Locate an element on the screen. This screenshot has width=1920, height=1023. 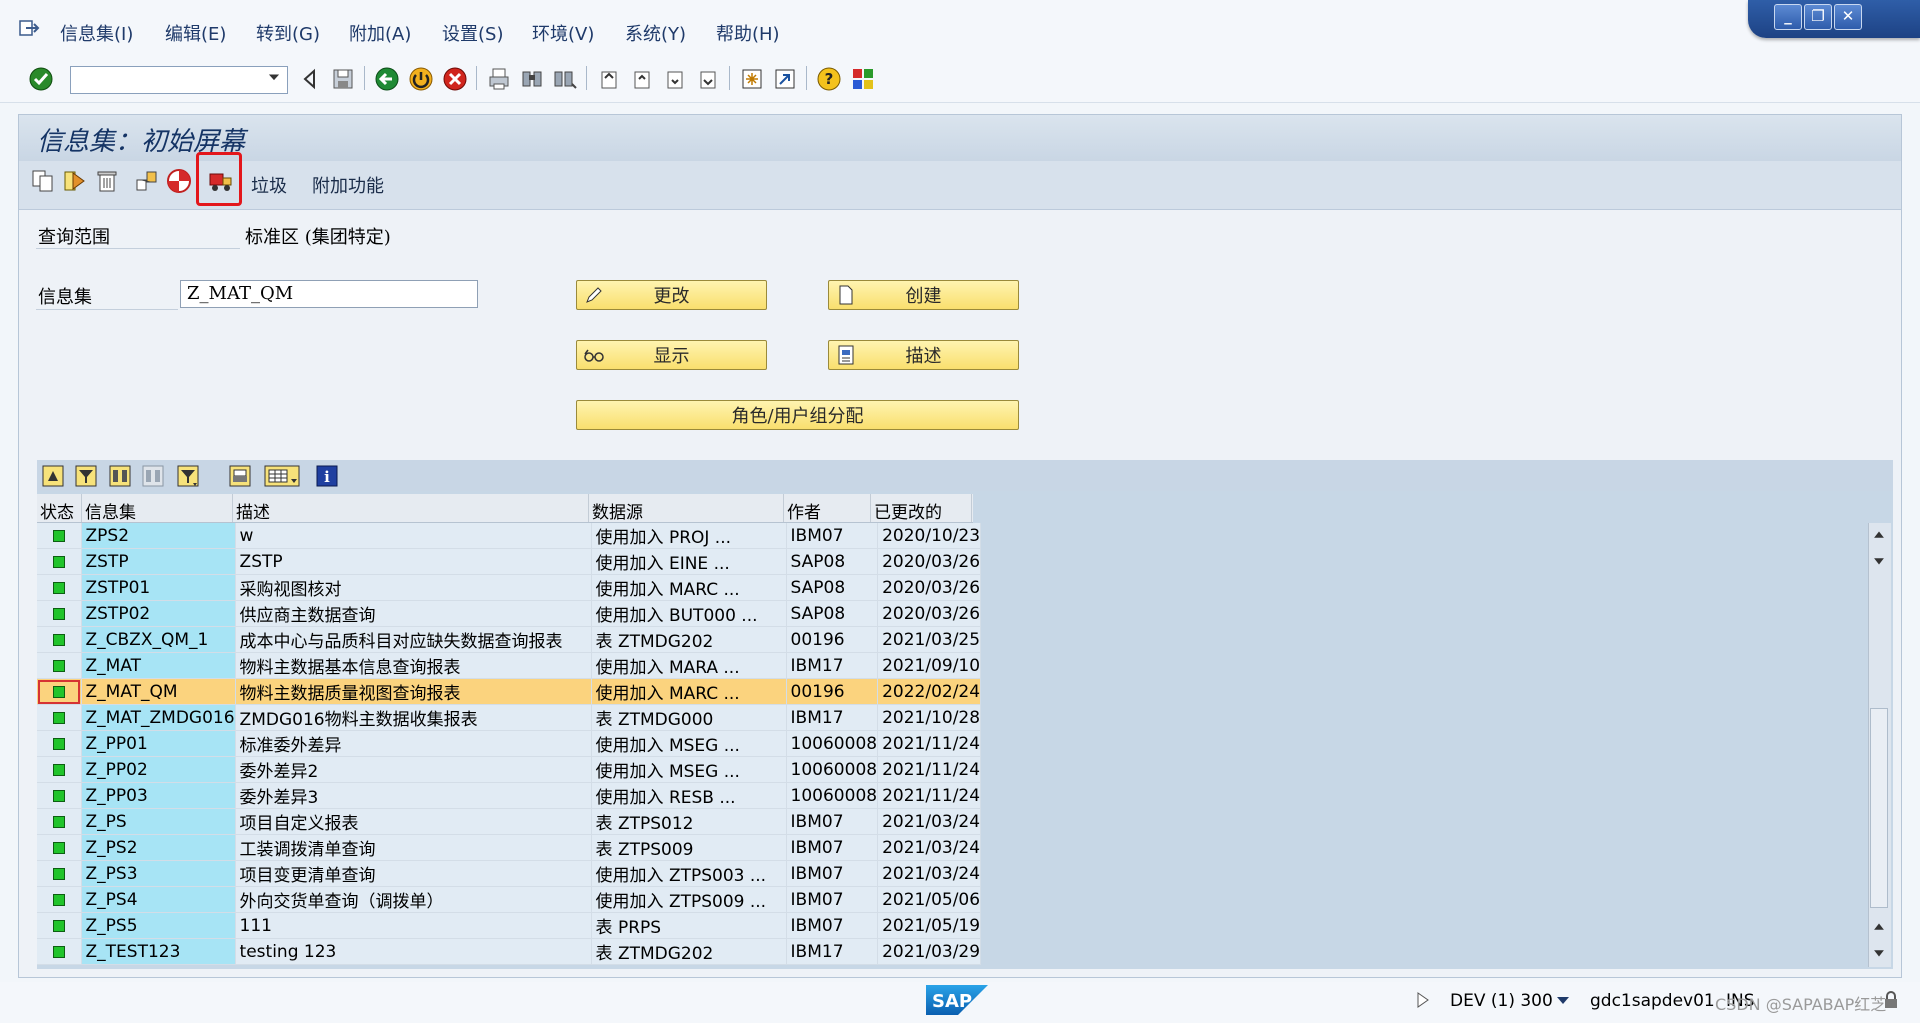
datasource-cell: 表 ZTMDG202 is located at coordinates (689, 951).